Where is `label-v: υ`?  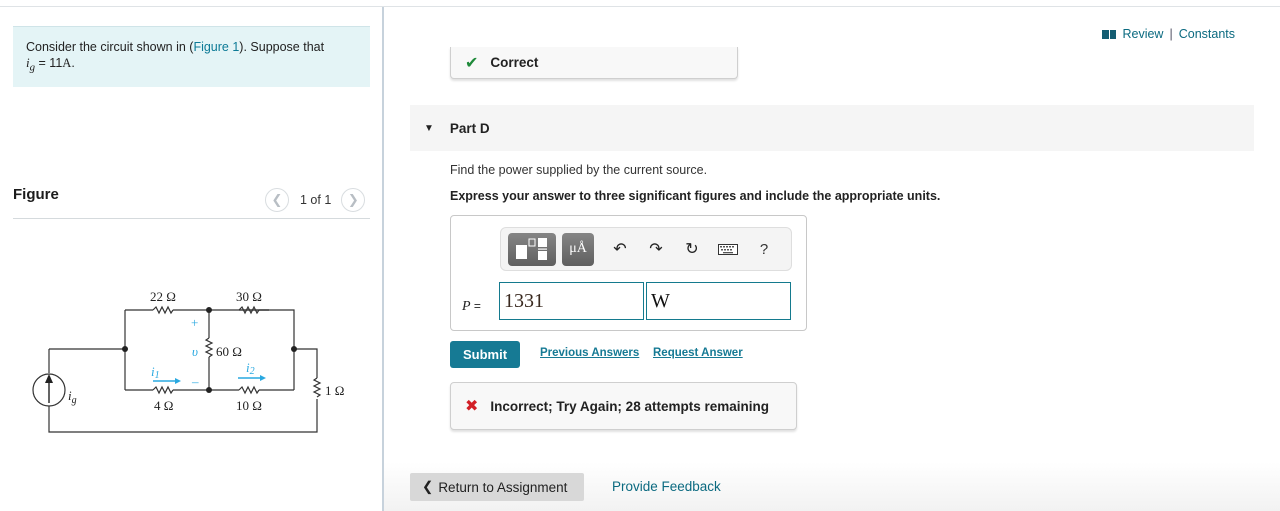 label-v: υ is located at coordinates (195, 351).